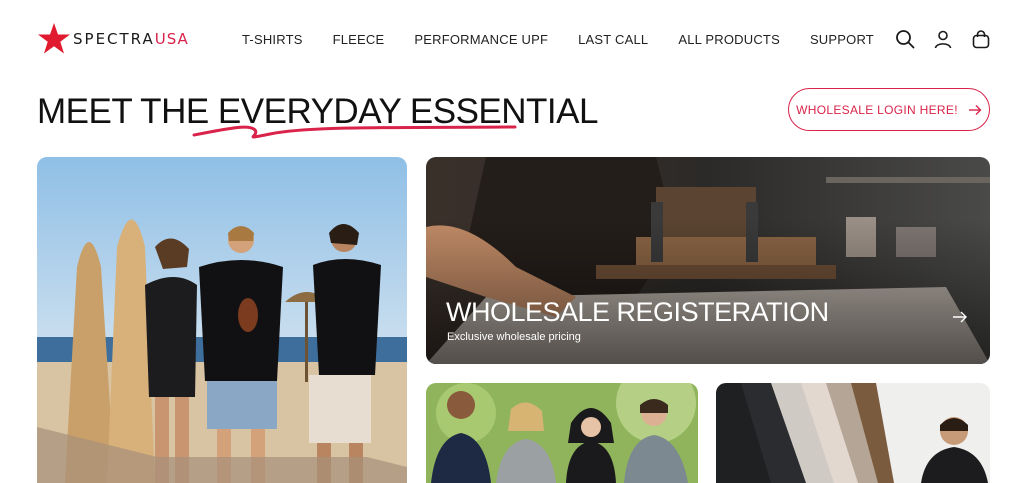 This screenshot has height=483, width=1024. I want to click on nav-item-tshirts: T-SHIRTS, so click(272, 39).